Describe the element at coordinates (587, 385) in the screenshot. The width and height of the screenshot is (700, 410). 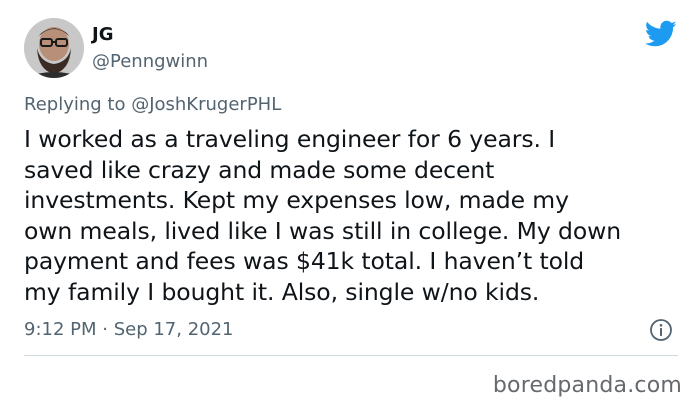
I see `watermark: boredpanda.com` at that location.